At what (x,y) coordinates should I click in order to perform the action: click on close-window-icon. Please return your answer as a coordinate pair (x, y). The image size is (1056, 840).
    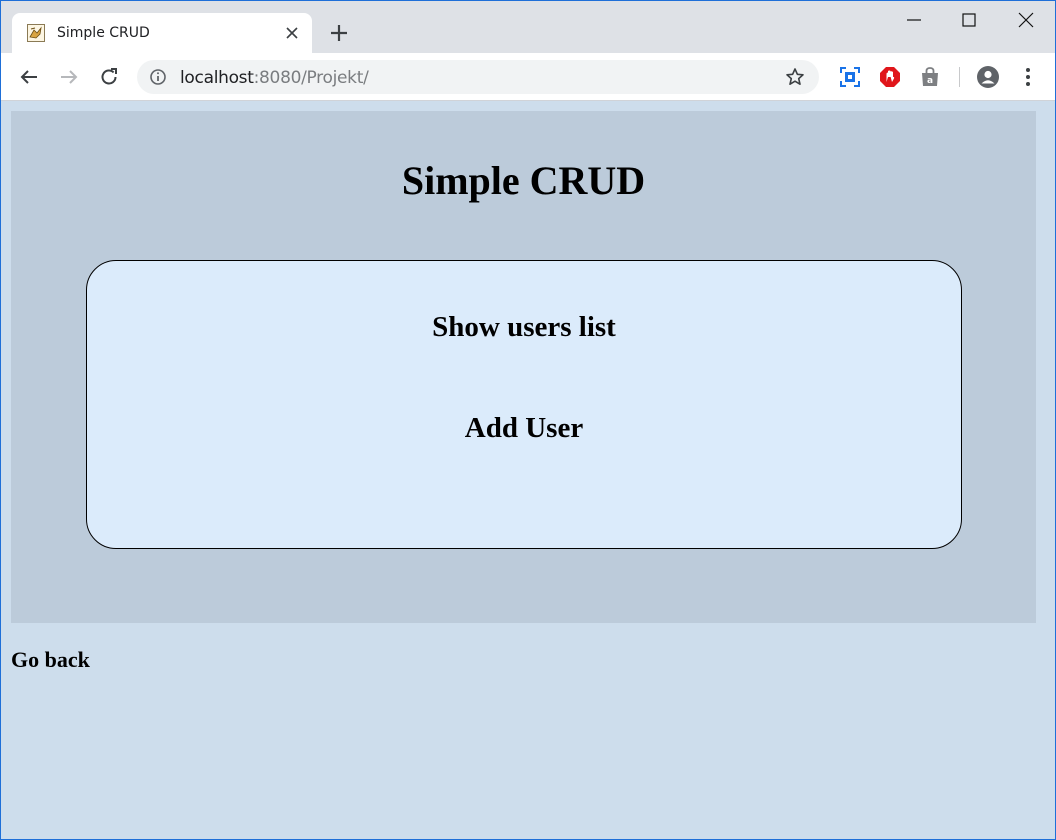
    Looking at the image, I should click on (1026, 20).